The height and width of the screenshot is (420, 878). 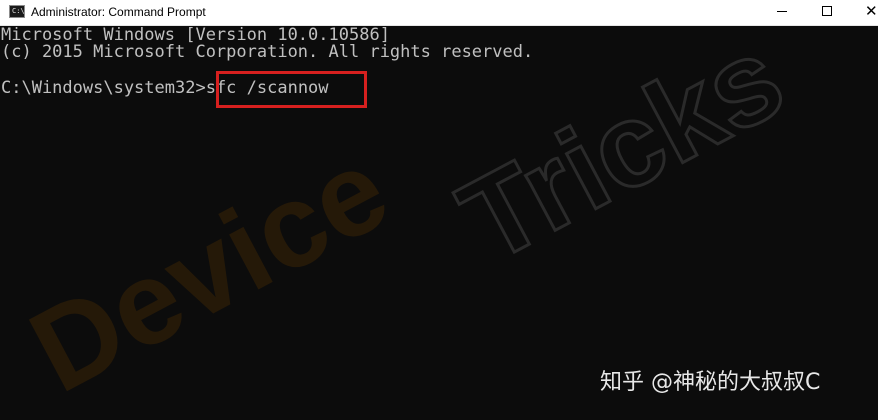 I want to click on minimize-button, so click(x=783, y=12).